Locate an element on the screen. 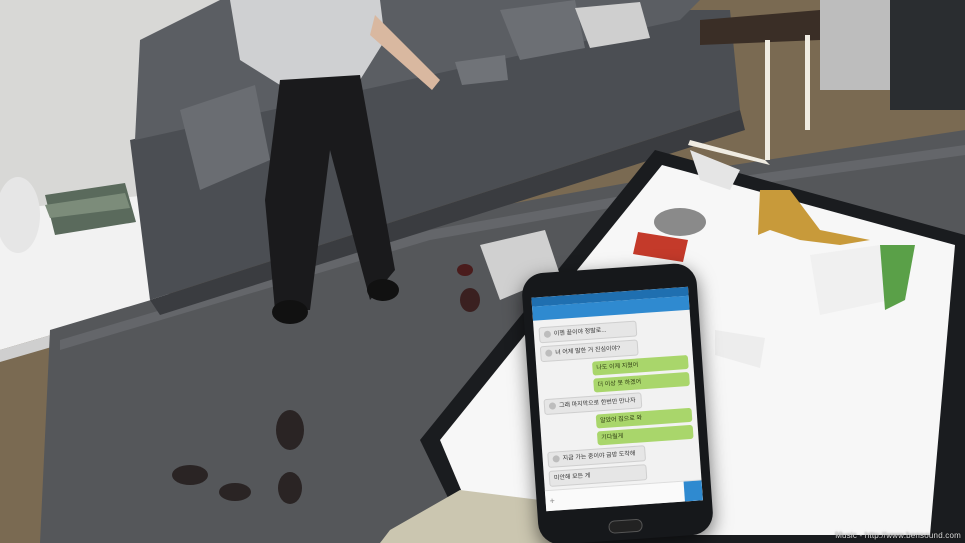 The height and width of the screenshot is (543, 965). man-shoe is located at coordinates (290, 312).